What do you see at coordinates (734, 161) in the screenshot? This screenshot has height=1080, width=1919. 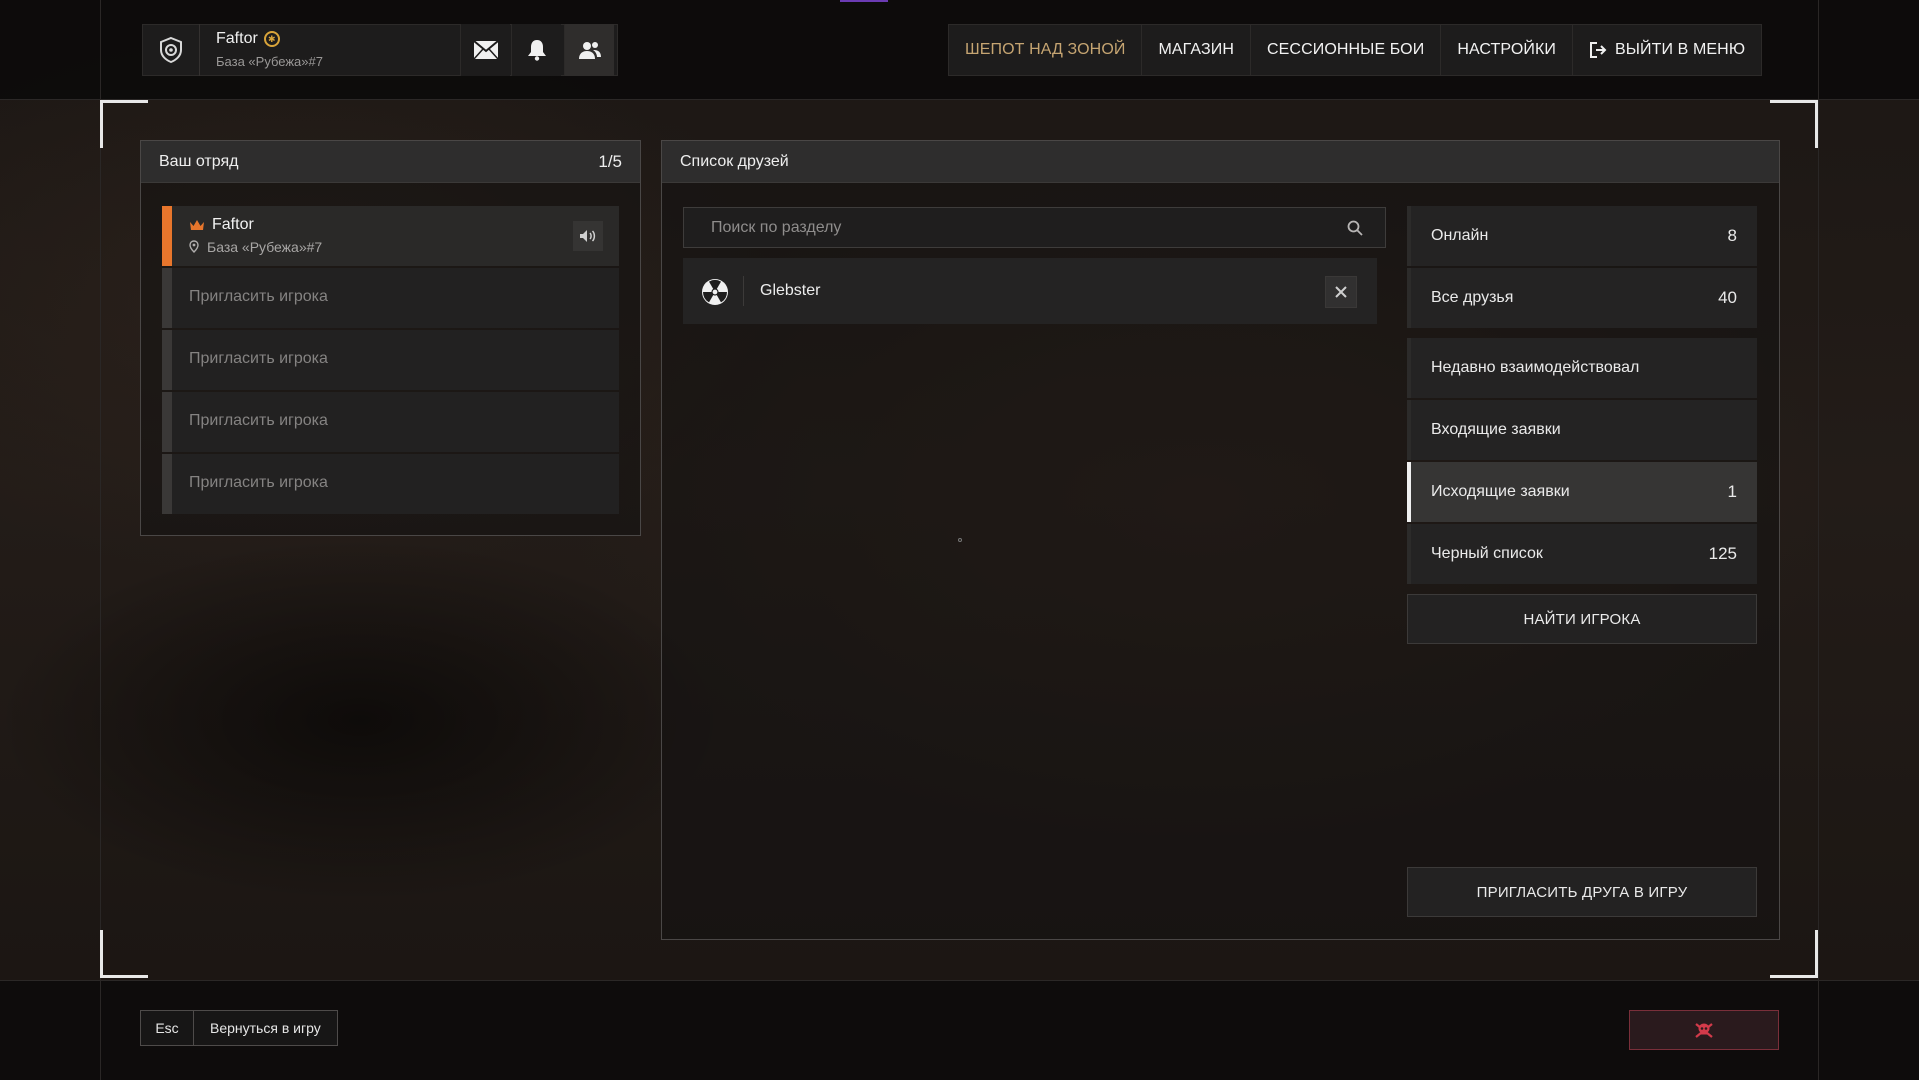 I see `friends-title: Список друзей` at bounding box center [734, 161].